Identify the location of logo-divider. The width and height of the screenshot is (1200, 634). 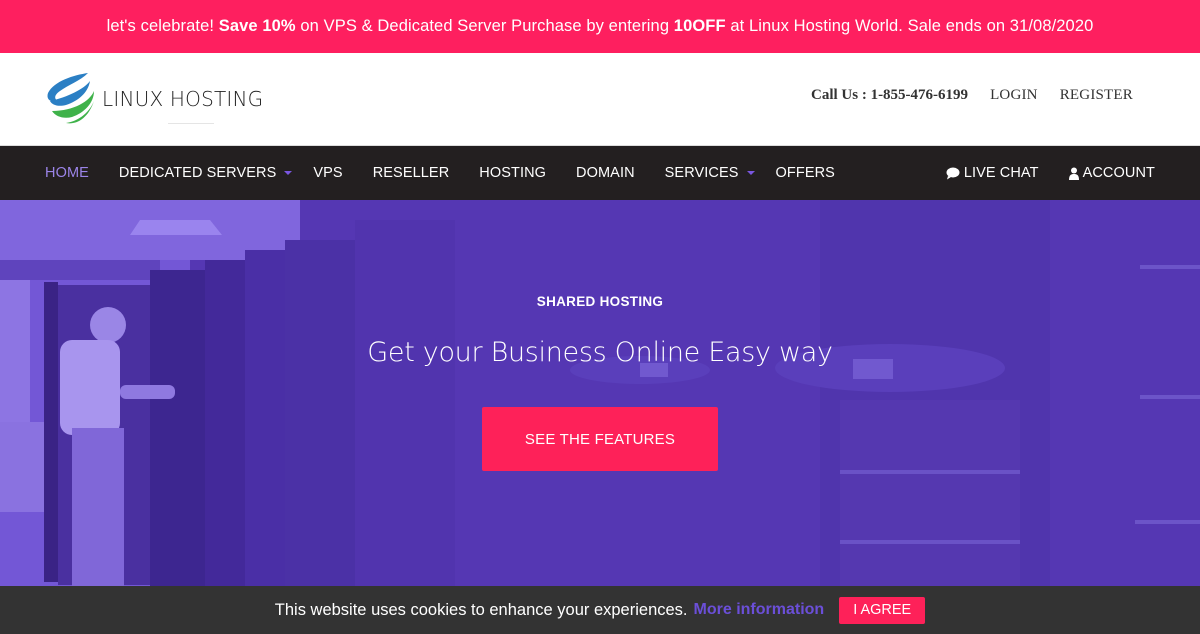
(191, 123).